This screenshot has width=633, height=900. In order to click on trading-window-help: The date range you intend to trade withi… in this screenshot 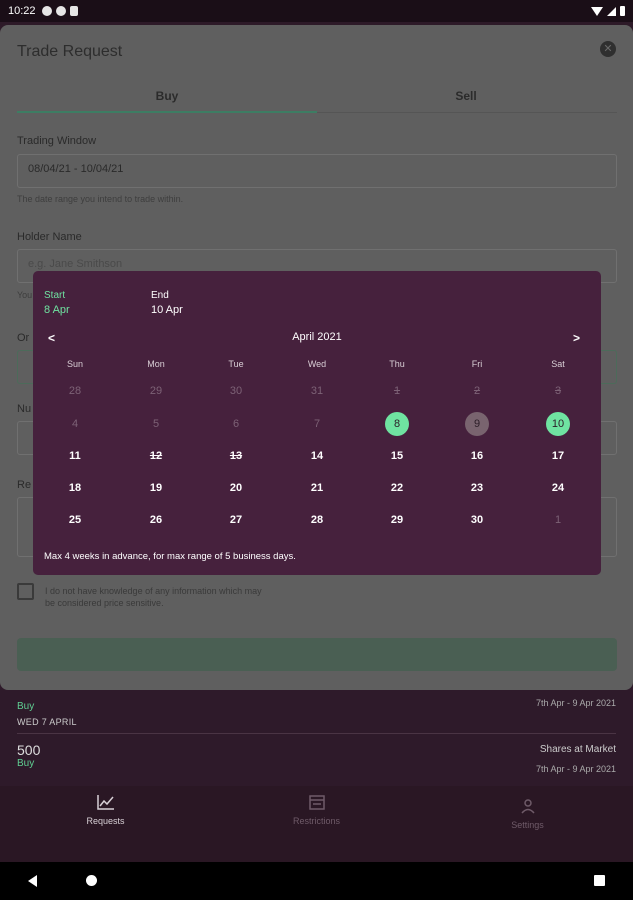, I will do `click(100, 199)`.